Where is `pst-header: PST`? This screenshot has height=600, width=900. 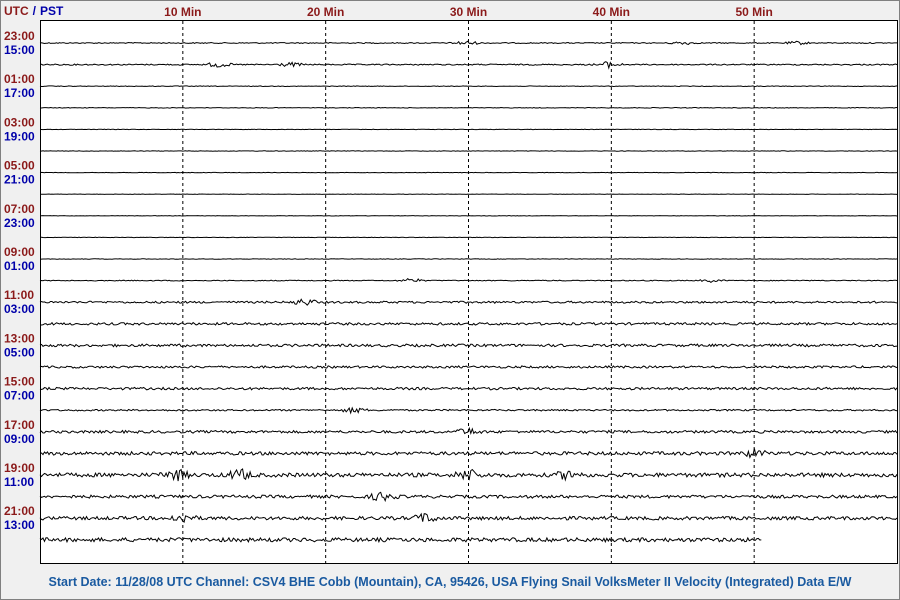
pst-header: PST is located at coordinates (52, 11).